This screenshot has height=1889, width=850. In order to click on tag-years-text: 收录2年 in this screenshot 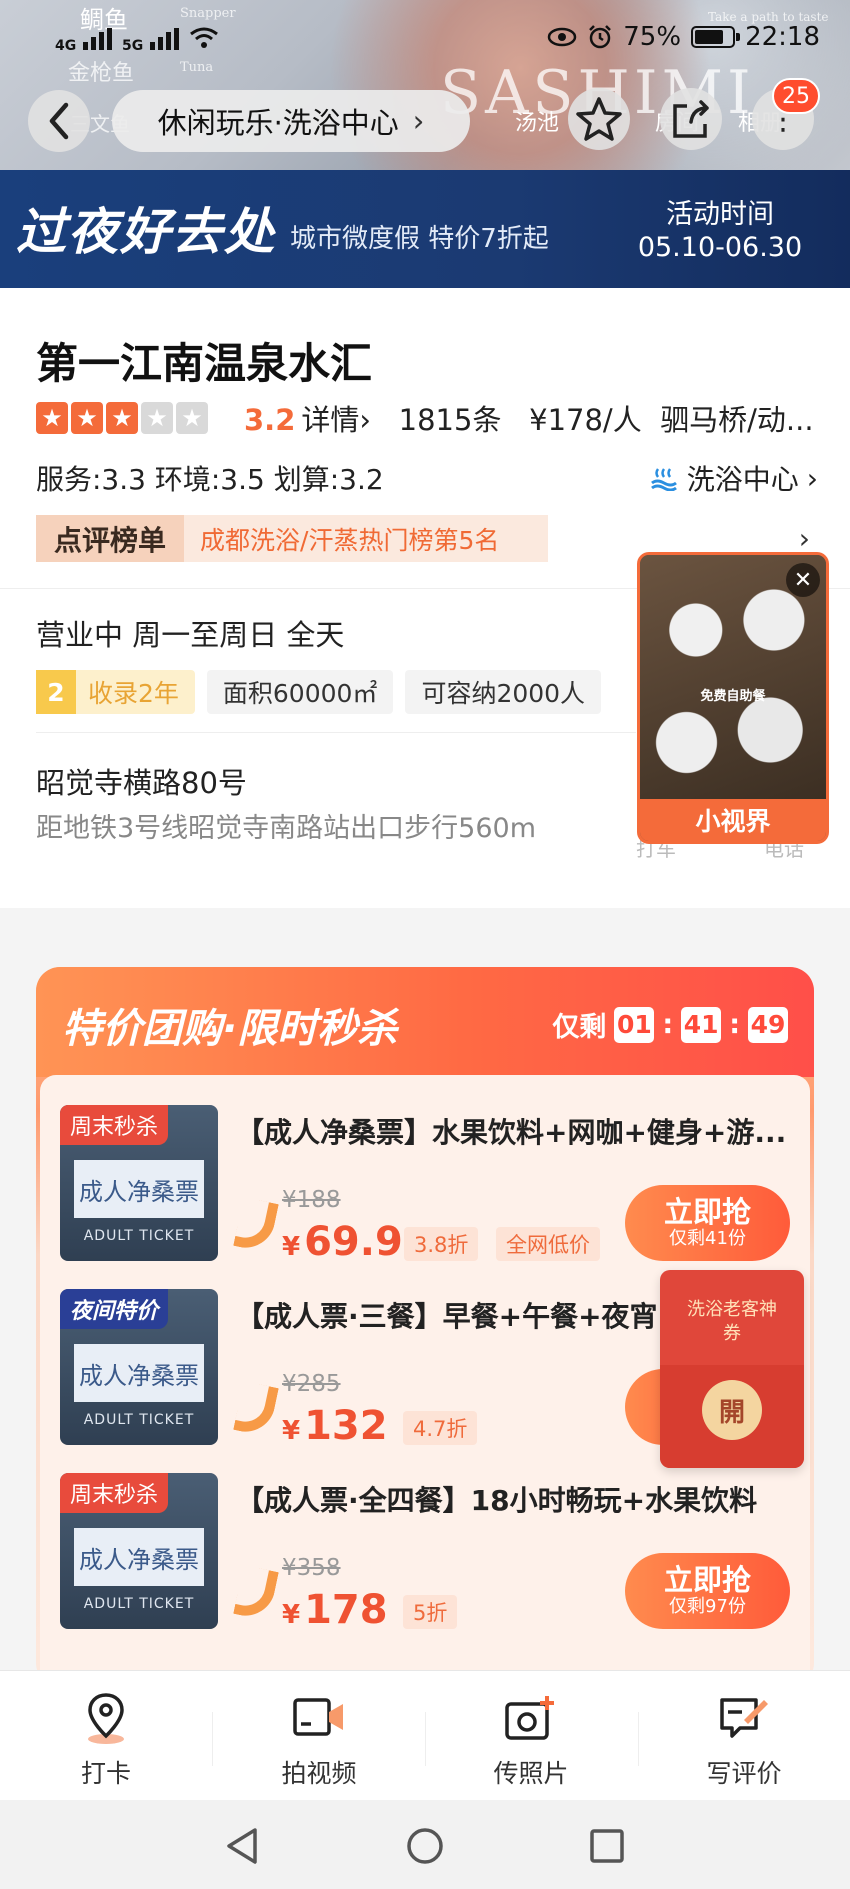, I will do `click(133, 693)`.